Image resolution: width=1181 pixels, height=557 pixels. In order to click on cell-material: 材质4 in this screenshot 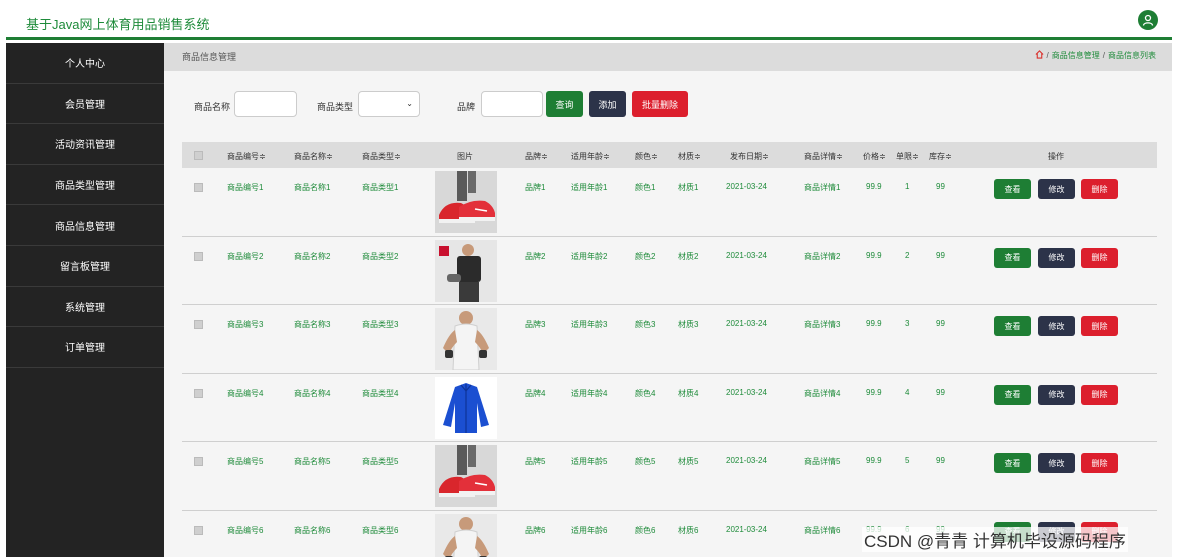, I will do `click(688, 393)`.